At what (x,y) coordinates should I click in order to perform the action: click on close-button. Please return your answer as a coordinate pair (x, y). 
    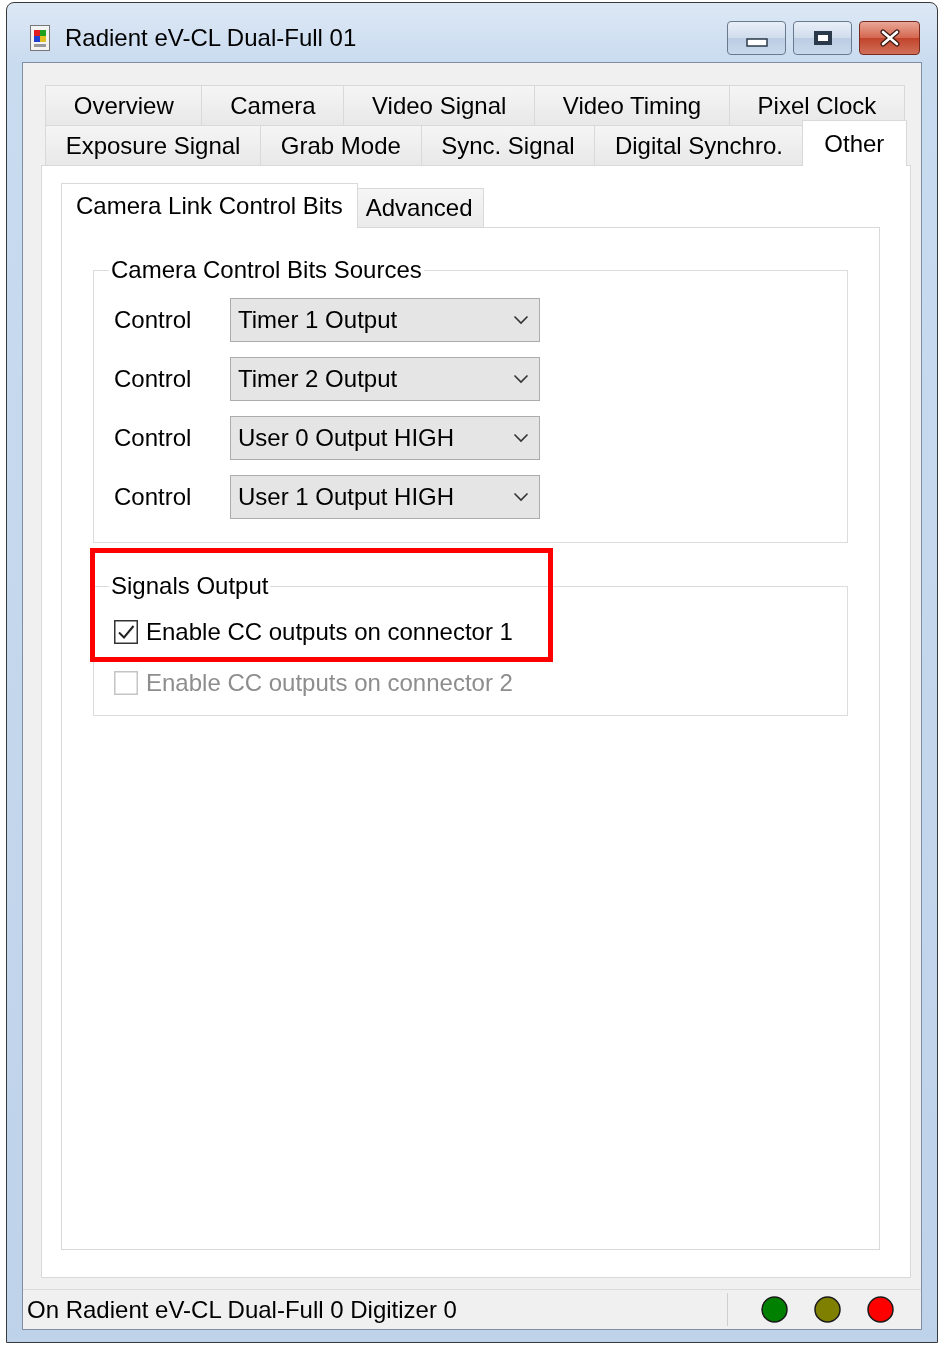
    Looking at the image, I should click on (889, 37).